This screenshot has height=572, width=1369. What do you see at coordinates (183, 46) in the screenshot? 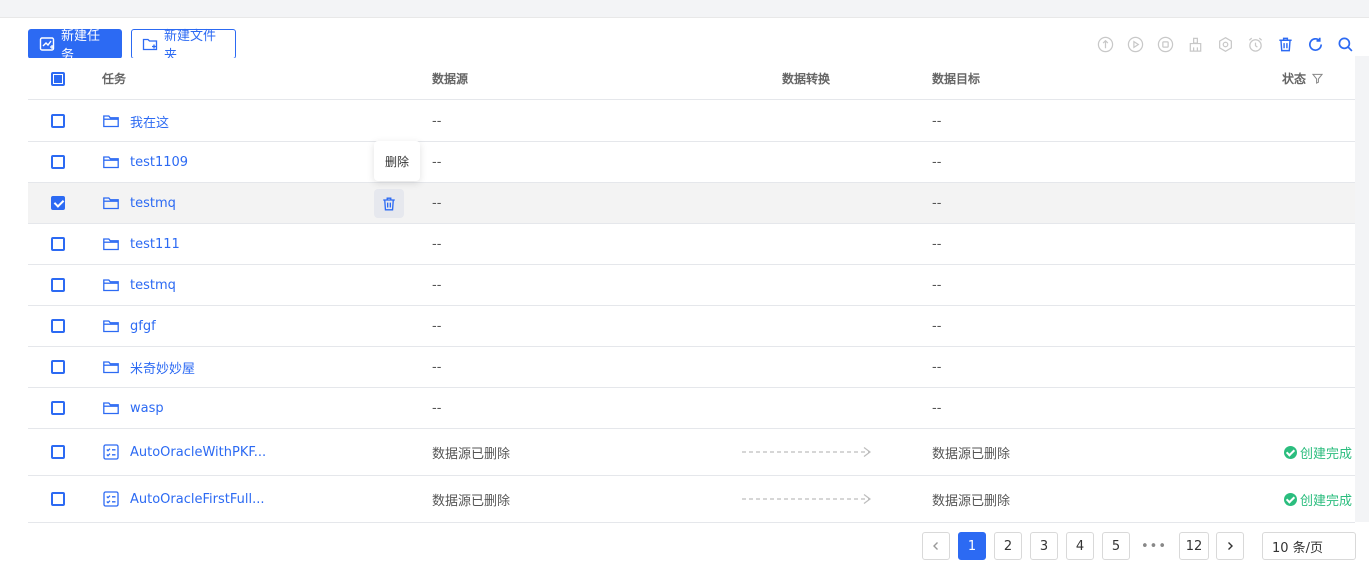
I see `new-folder-button: 新建文件夹` at bounding box center [183, 46].